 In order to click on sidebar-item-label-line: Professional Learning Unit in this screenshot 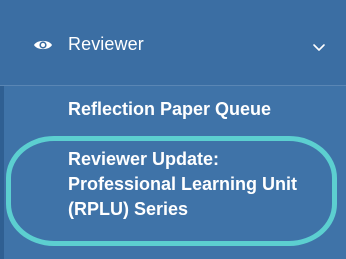, I will do `click(183, 184)`.